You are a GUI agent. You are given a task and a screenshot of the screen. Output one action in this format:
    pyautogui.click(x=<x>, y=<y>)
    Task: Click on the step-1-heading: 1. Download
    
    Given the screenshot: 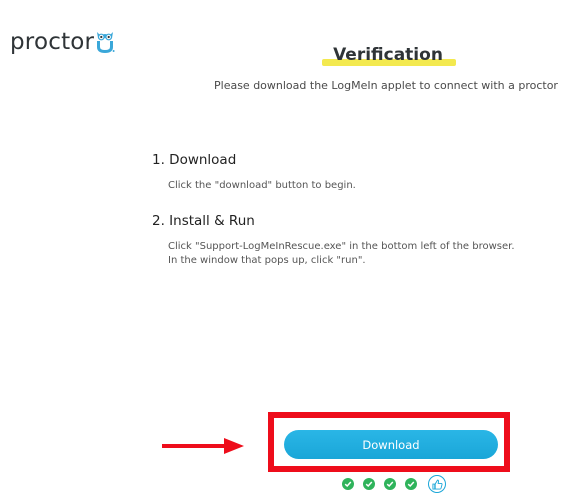 What is the action you would take?
    pyautogui.click(x=194, y=160)
    